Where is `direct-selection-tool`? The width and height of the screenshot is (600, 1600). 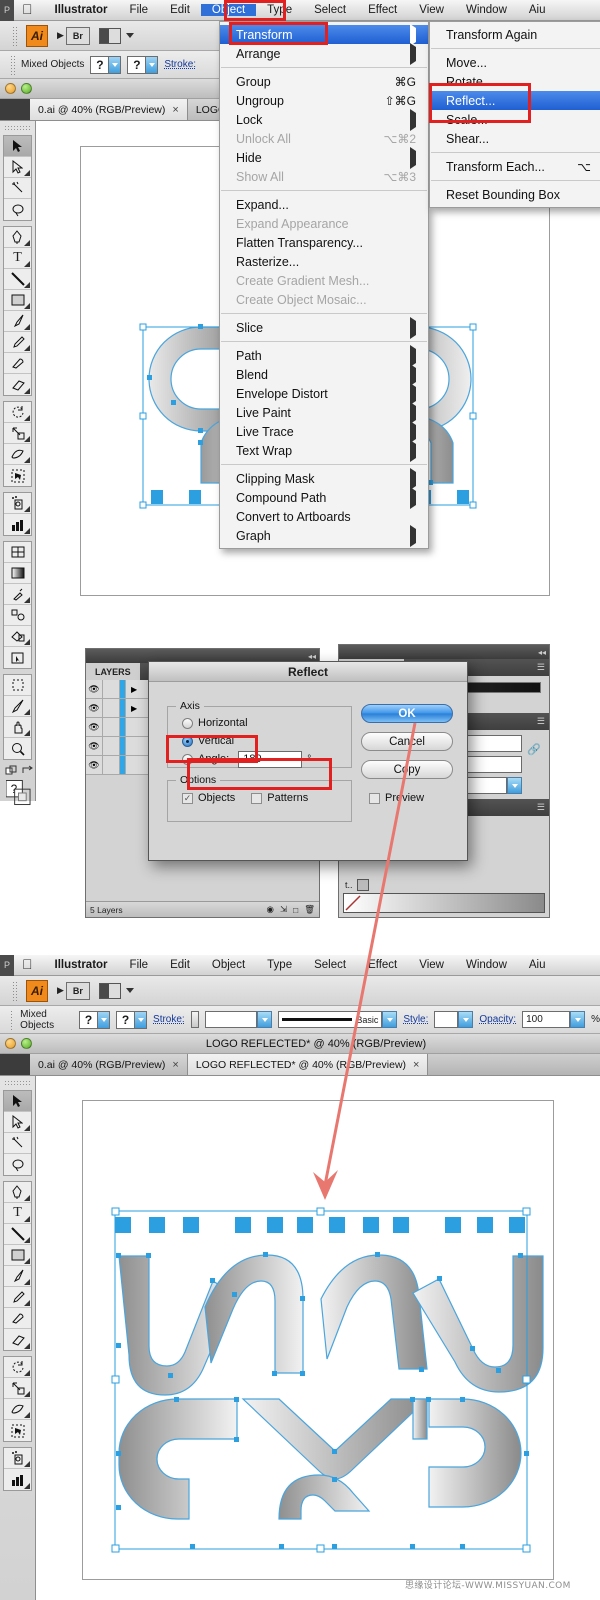
direct-selection-tool is located at coordinates (17, 167).